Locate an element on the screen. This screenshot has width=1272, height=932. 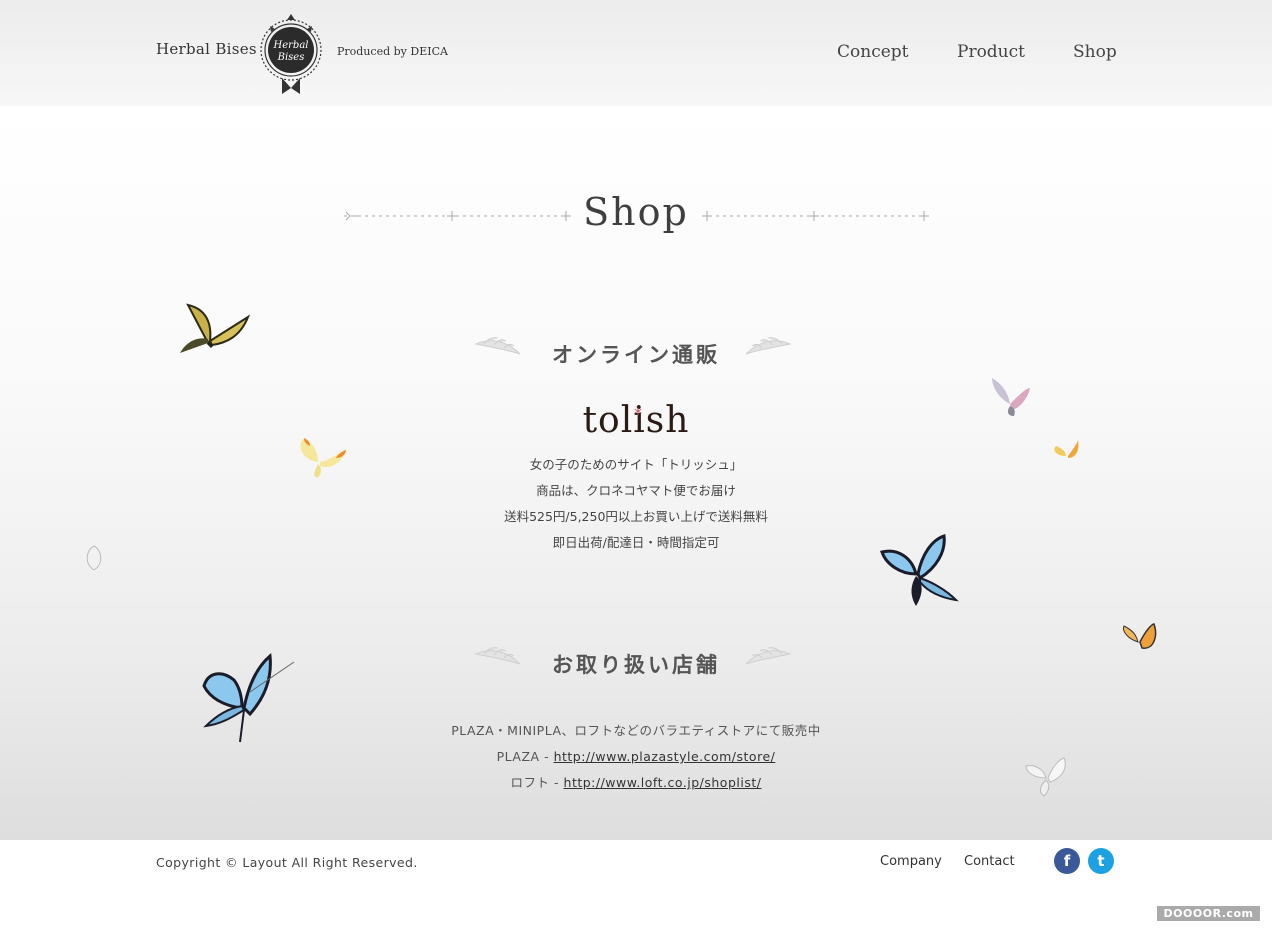
brand-name: Herbal Bises is located at coordinates (206, 49).